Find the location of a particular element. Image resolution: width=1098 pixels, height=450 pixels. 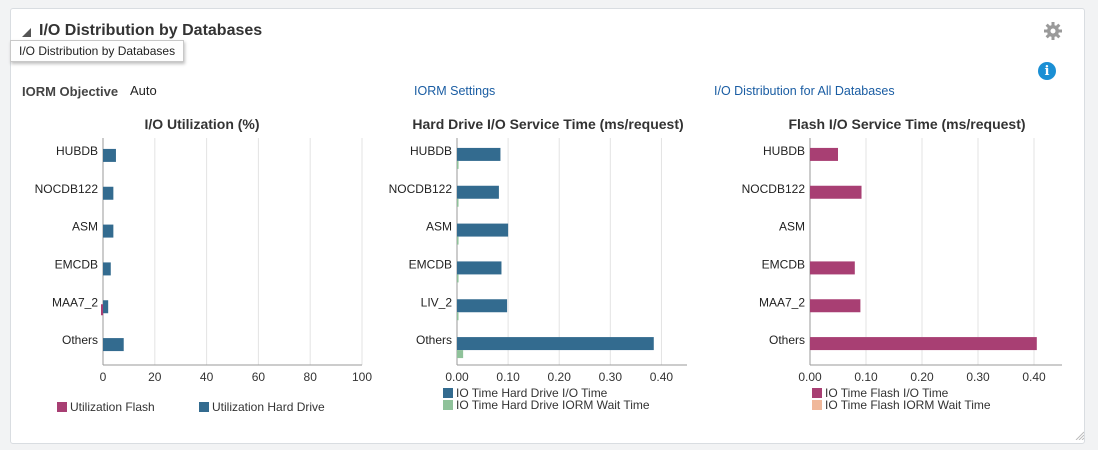

x-tick-label: 100 is located at coordinates (362, 377).